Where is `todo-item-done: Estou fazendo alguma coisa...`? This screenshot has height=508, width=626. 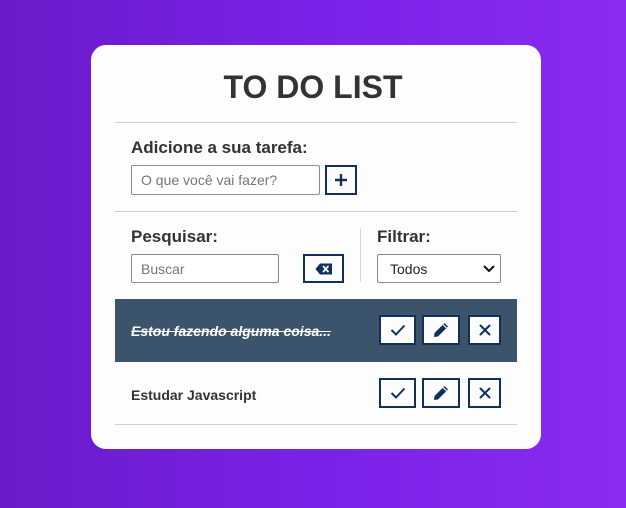
todo-item-done: Estou fazendo alguma coisa... is located at coordinates (316, 330).